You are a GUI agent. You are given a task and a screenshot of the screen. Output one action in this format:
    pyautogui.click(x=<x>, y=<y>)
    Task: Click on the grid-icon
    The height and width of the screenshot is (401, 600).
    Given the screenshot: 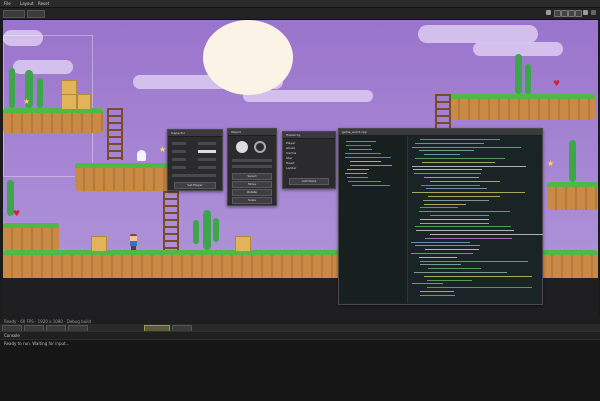 What is the action you would take?
    pyautogui.click(x=557, y=13)
    